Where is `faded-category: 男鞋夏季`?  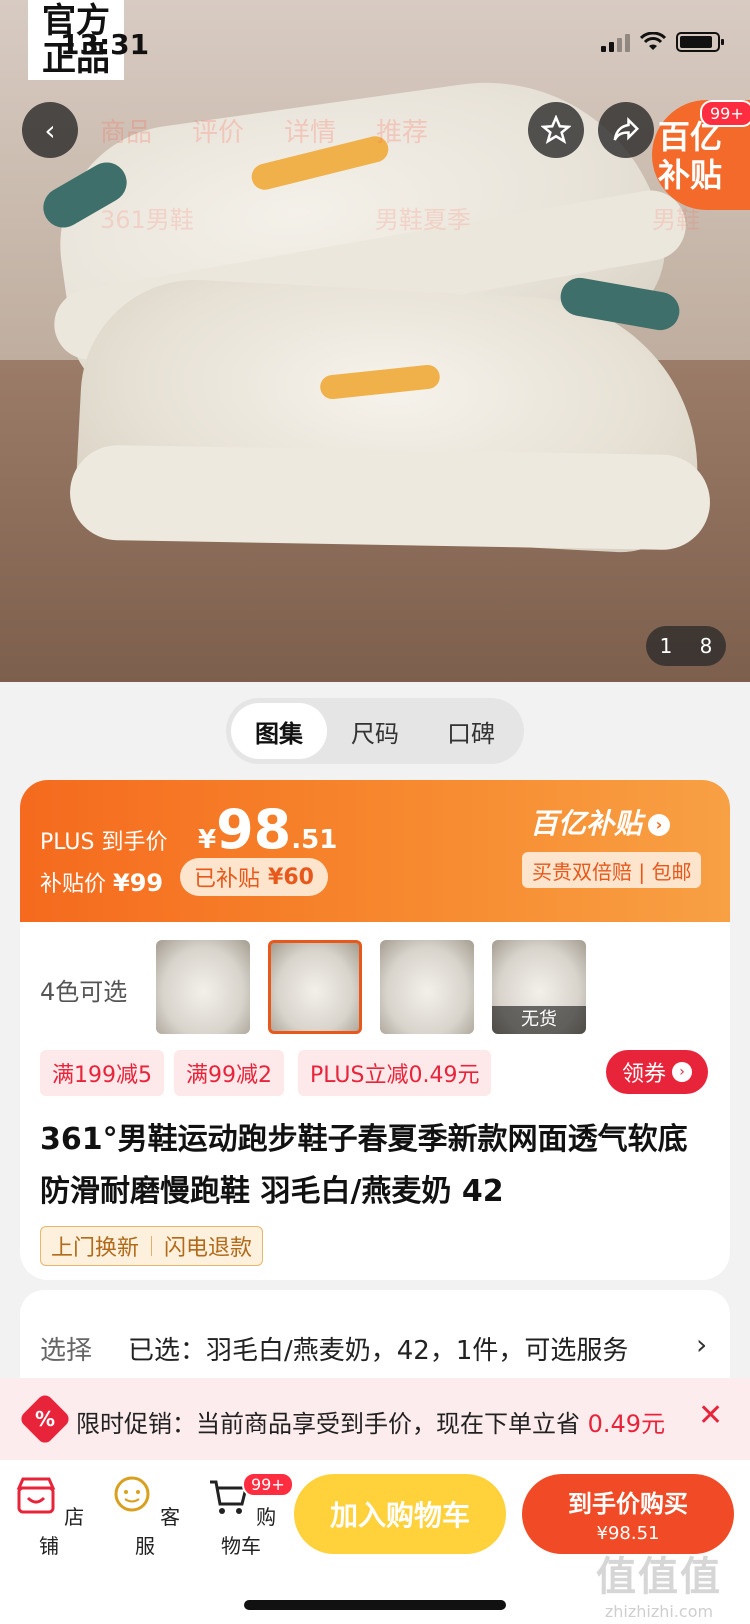 faded-category: 男鞋夏季 is located at coordinates (422, 220).